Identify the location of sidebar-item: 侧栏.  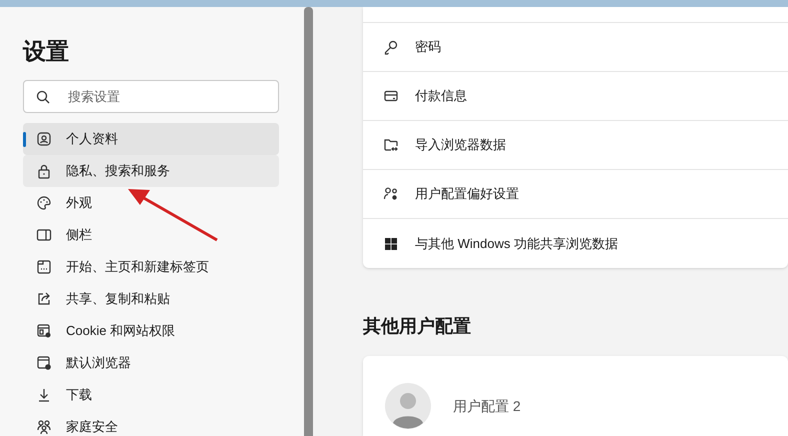
(151, 235).